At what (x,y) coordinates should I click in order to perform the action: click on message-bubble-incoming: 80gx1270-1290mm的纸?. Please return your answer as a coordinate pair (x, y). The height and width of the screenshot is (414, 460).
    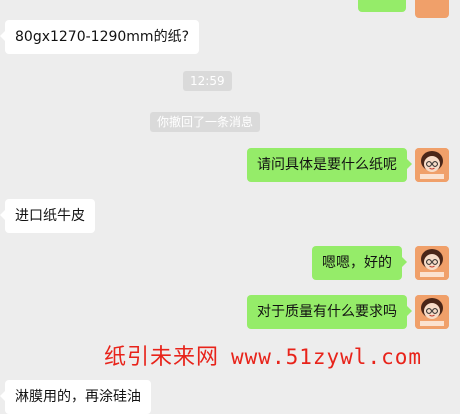
    Looking at the image, I should click on (100, 37).